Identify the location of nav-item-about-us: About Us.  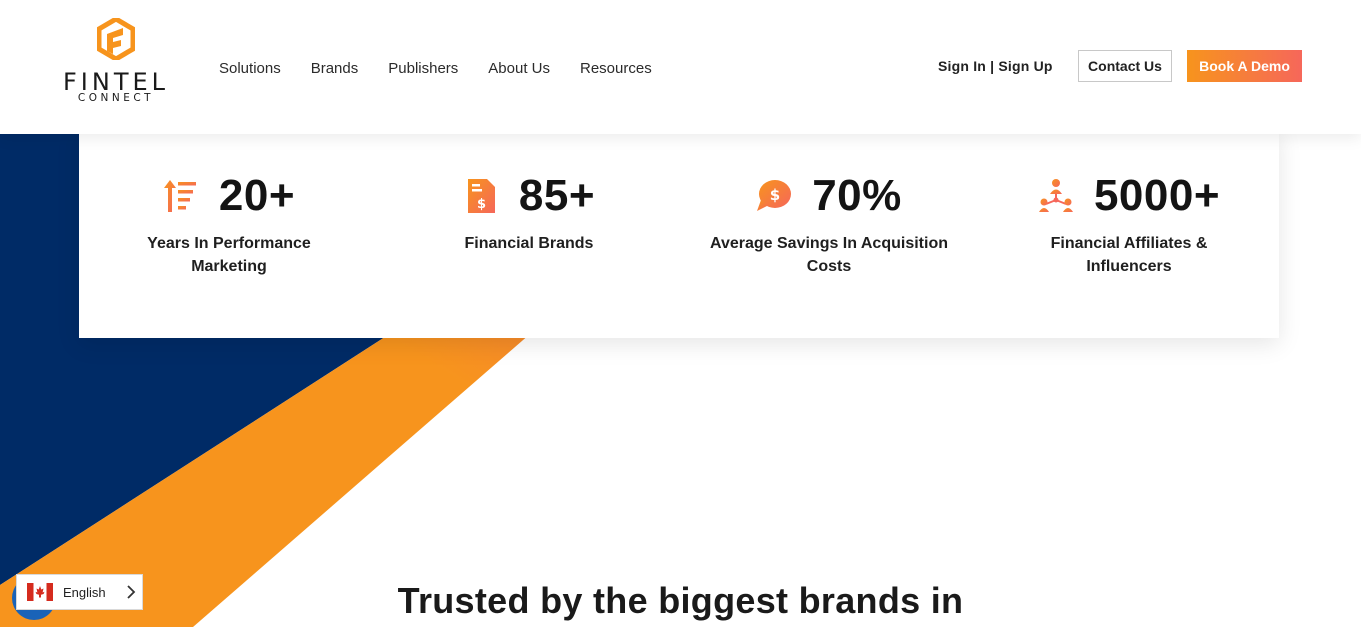
(519, 68).